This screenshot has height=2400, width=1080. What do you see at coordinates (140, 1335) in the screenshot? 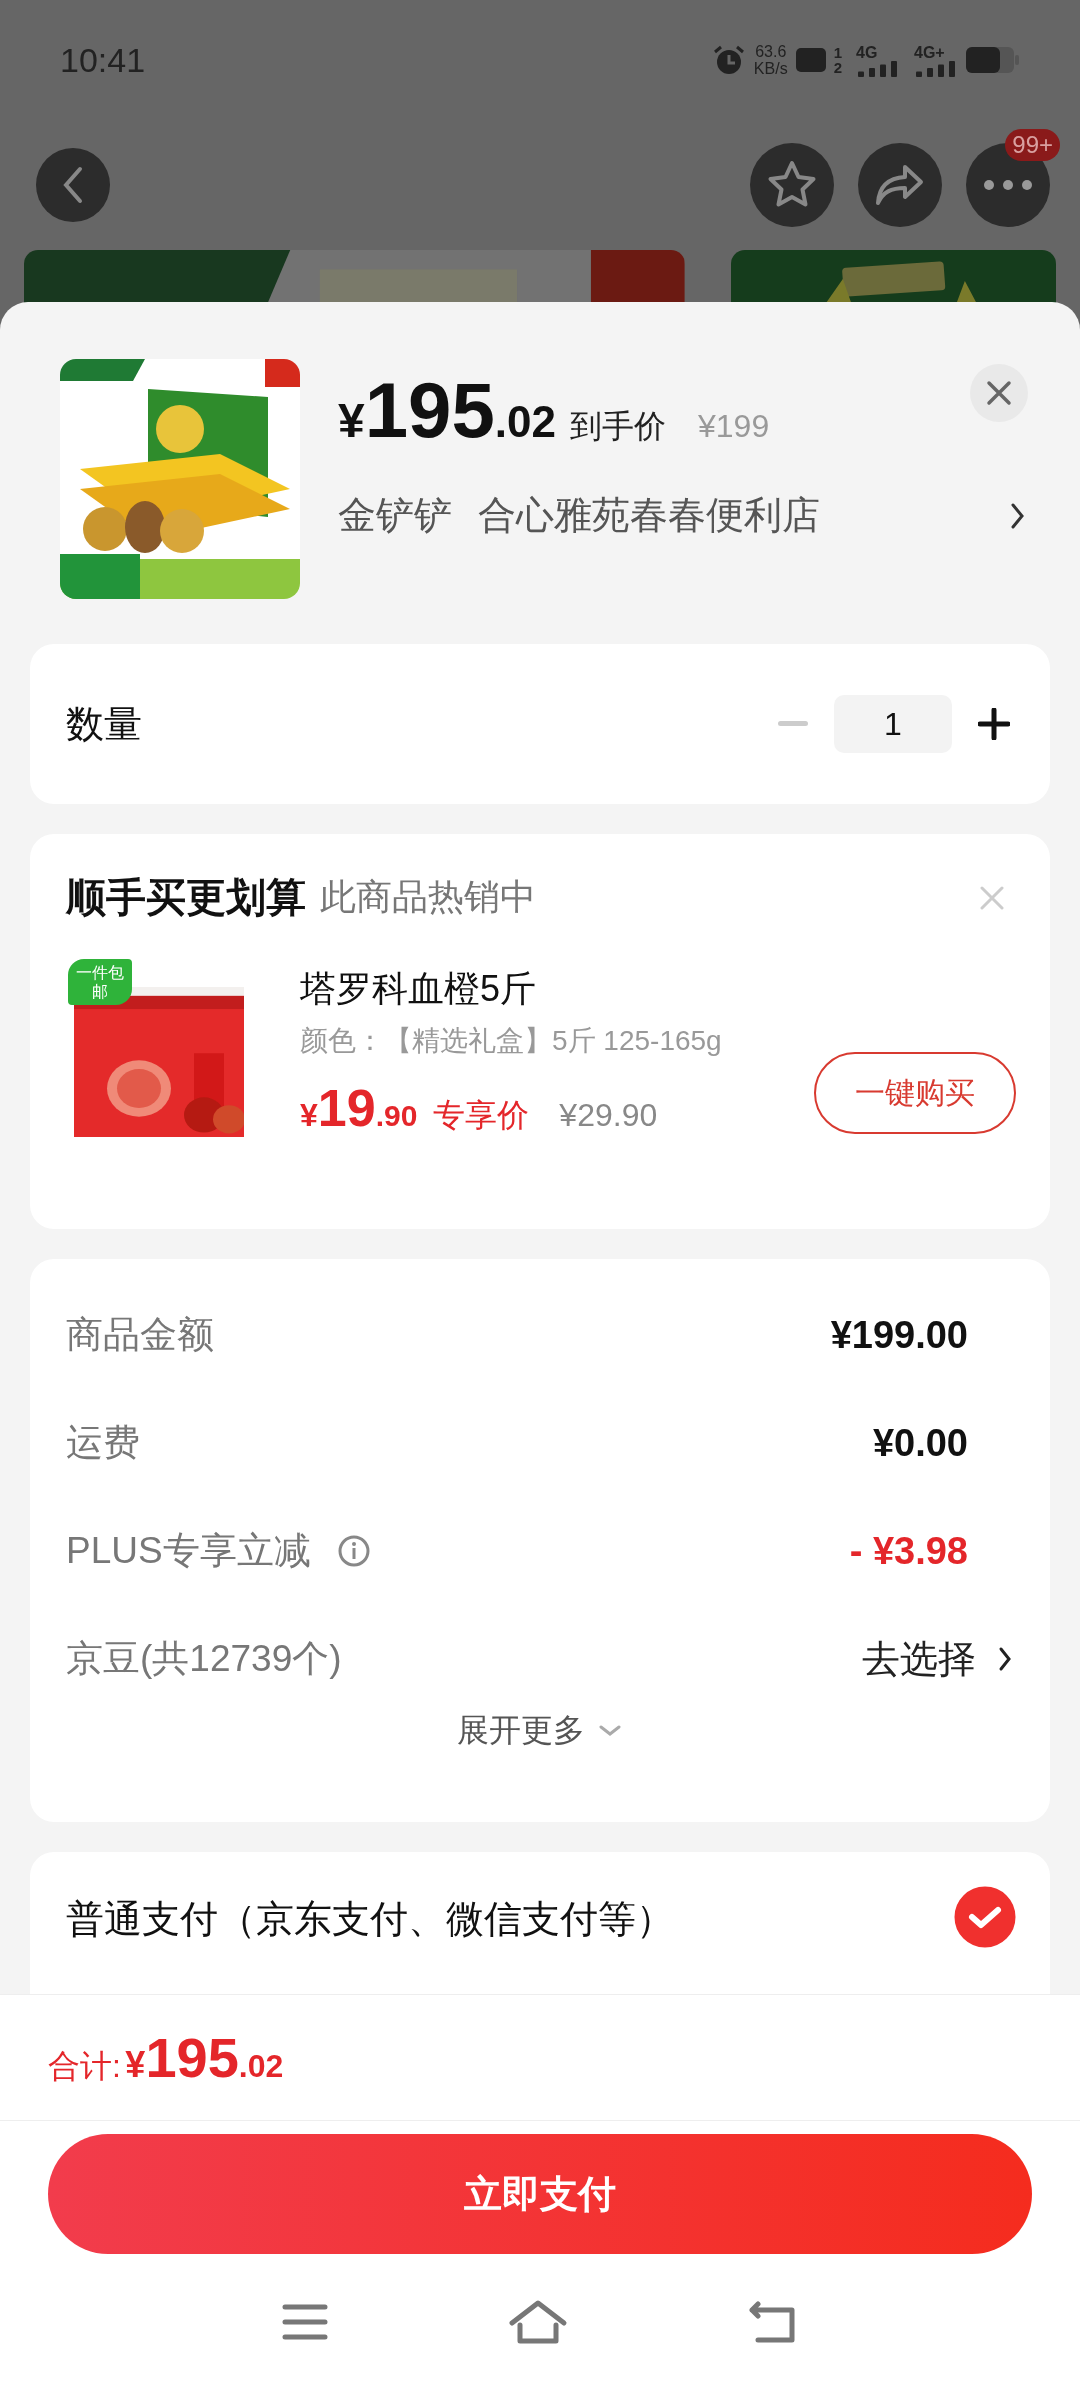
I see `cost-label: 商品金额` at bounding box center [140, 1335].